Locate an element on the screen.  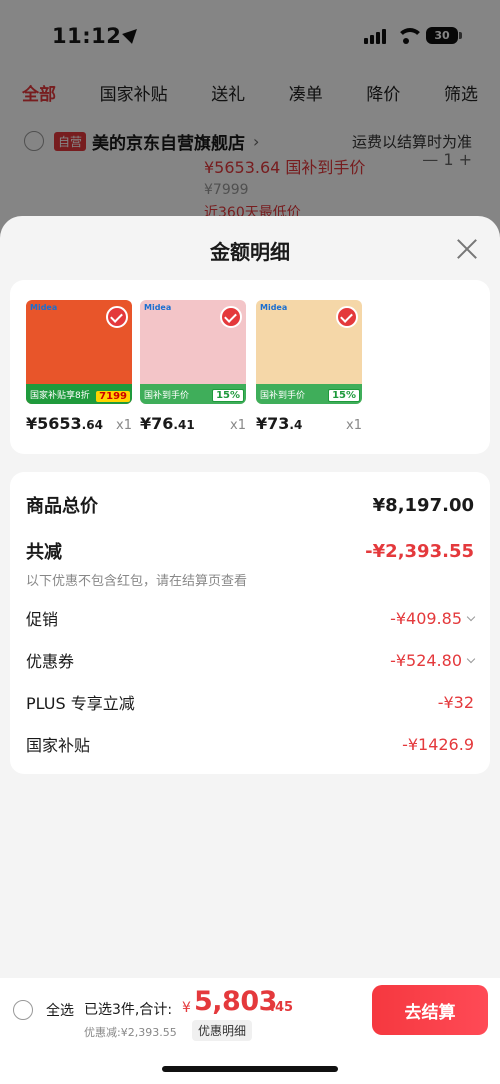
select-all-radio is located at coordinates (23, 1010).